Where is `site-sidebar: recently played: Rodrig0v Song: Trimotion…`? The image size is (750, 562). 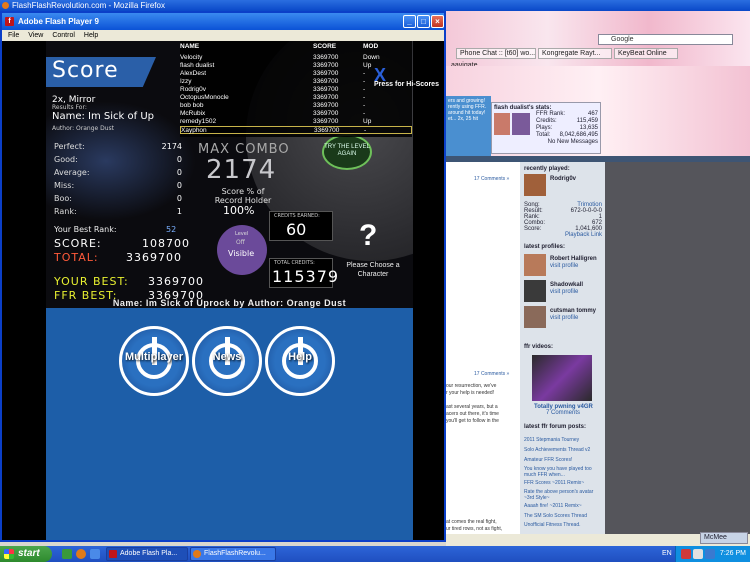 site-sidebar: recently played: Rodrig0v Song: Trimotion… is located at coordinates (562, 352).